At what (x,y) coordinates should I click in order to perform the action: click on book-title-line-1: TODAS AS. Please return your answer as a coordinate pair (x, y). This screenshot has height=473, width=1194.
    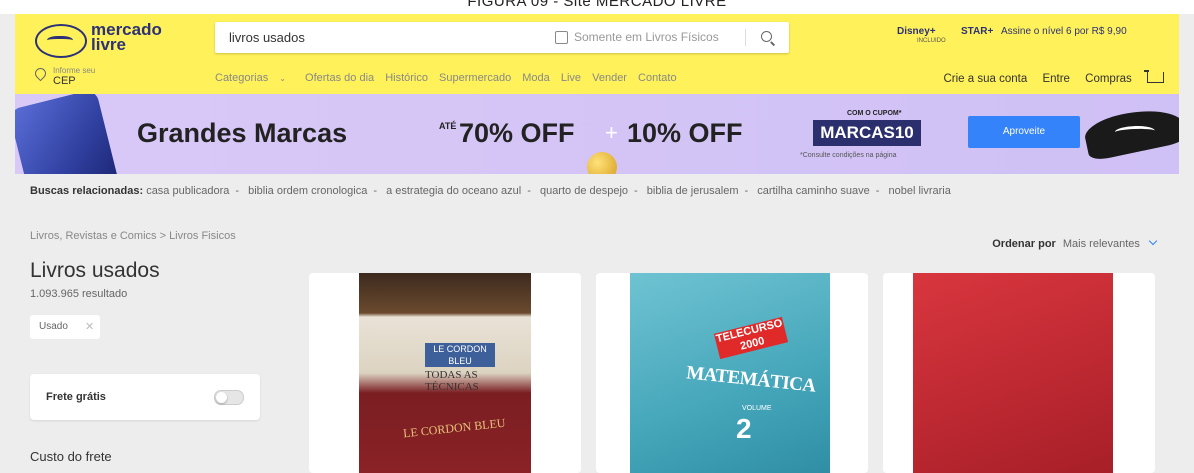
    Looking at the image, I should click on (451, 375).